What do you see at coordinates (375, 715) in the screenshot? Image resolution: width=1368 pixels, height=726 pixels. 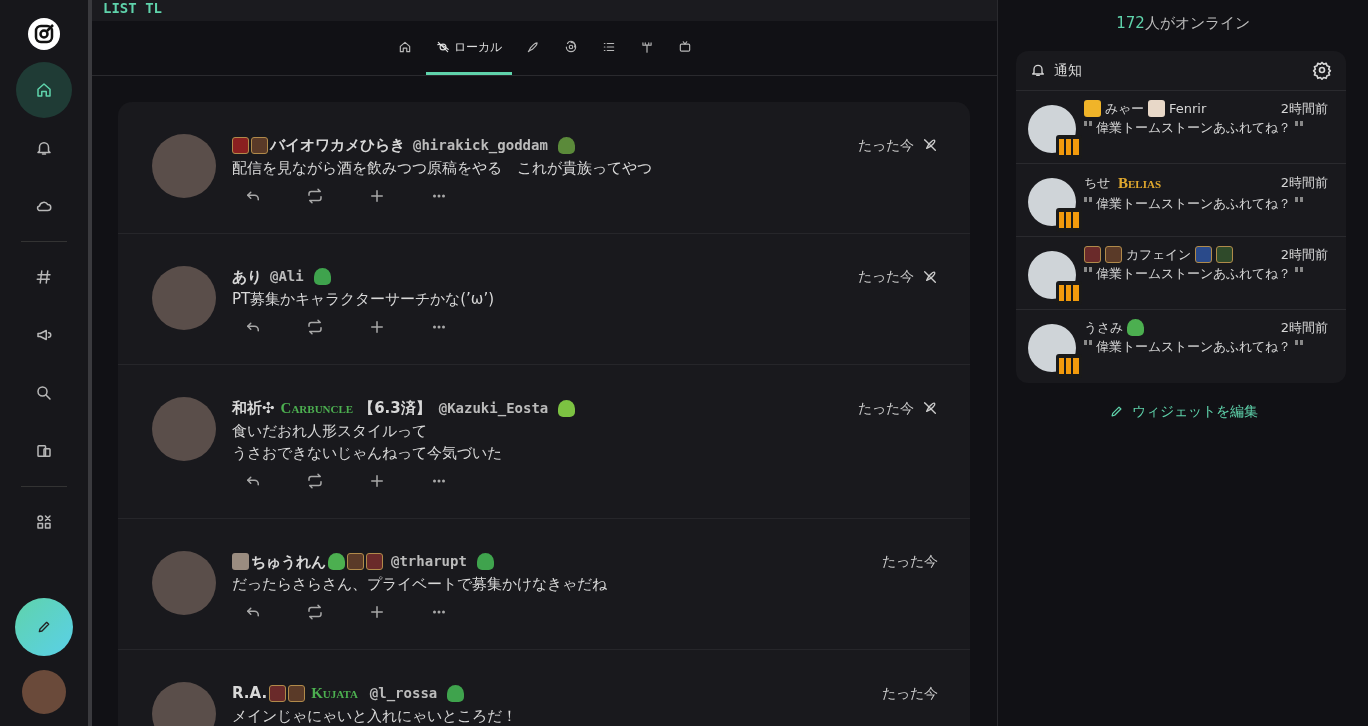 I see `post-text: メインじゃにゃいと入れにゃいところだ！` at bounding box center [375, 715].